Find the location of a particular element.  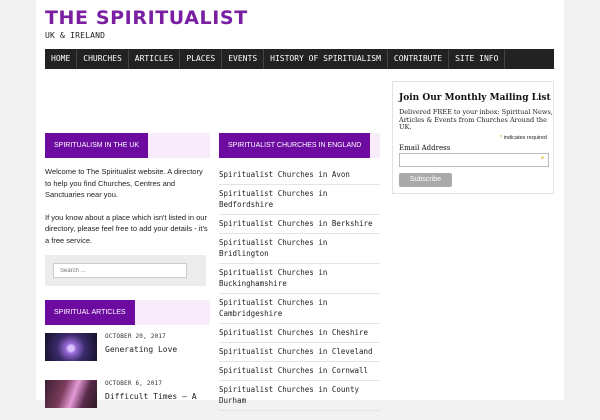

search-input is located at coordinates (120, 270).